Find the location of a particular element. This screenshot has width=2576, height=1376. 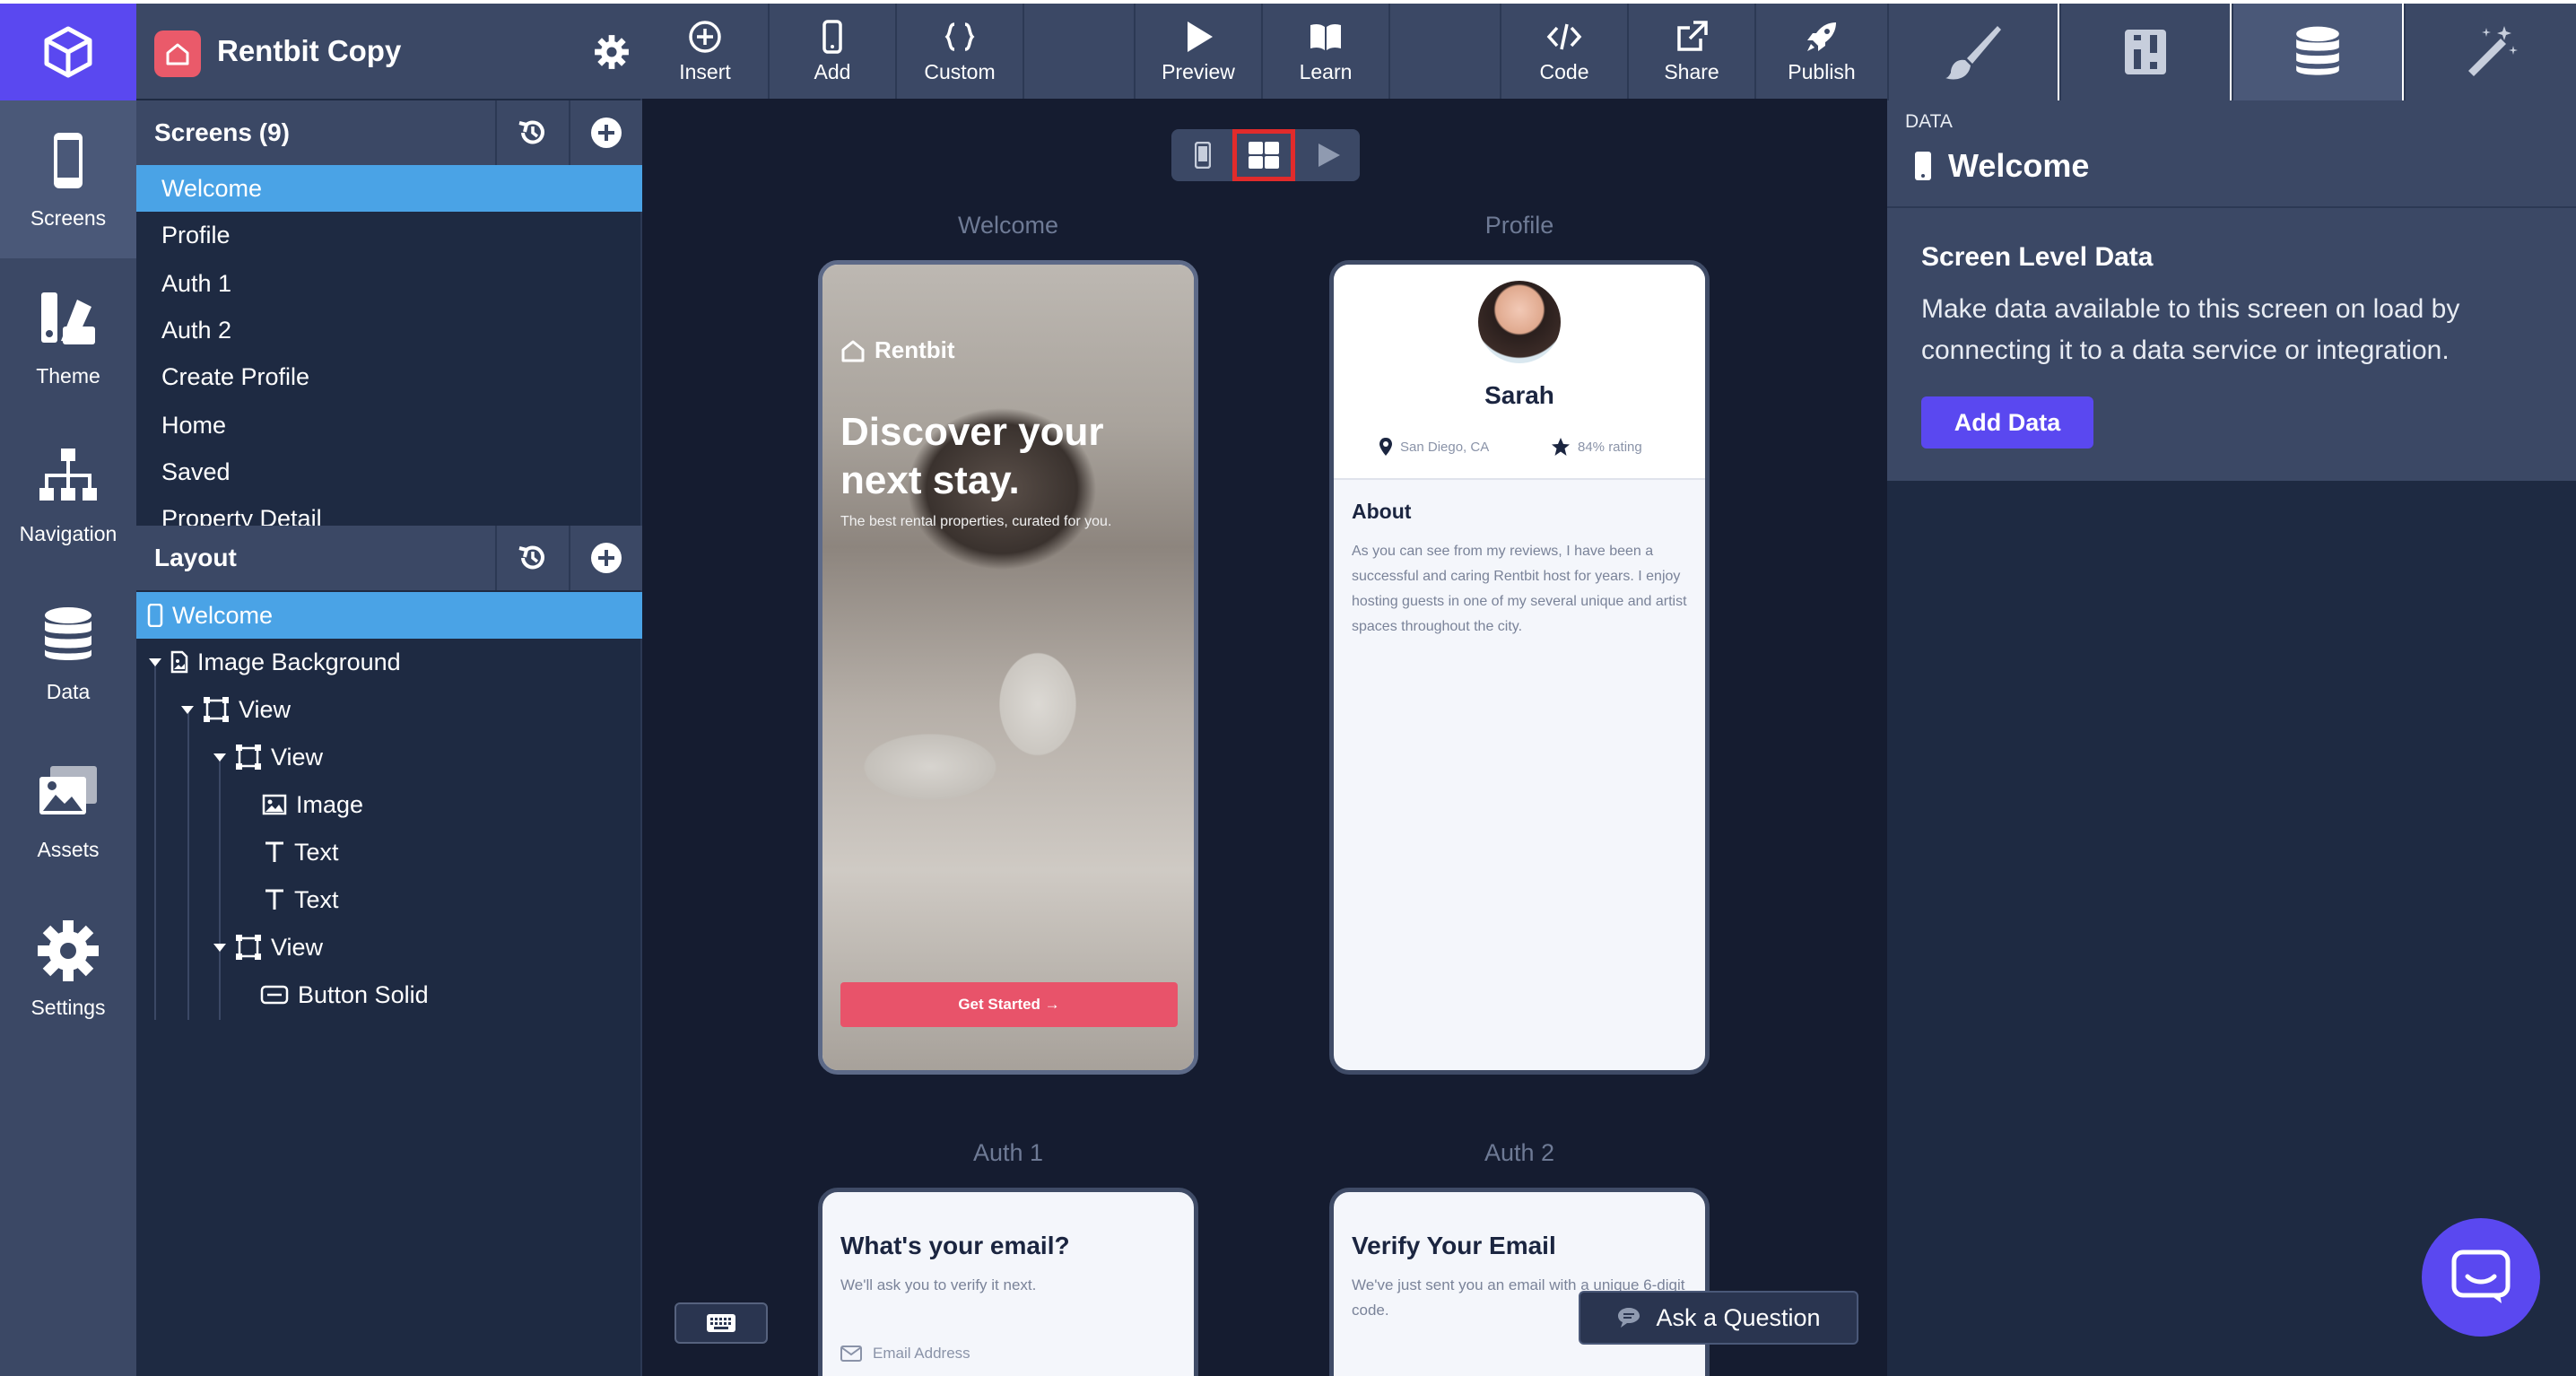

ask-question-button: Ask a Question is located at coordinates (1718, 1318).